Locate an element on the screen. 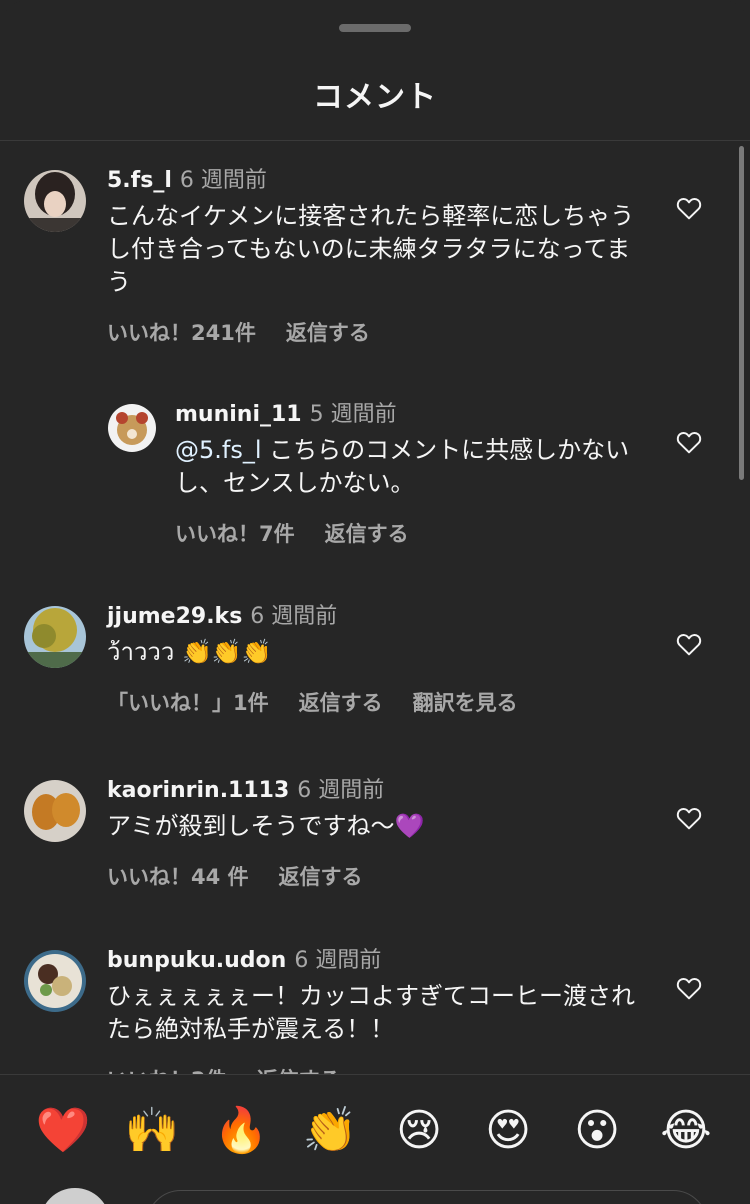 This screenshot has height=1204, width=750. emoji-heart-eyes: 😍 is located at coordinates (508, 1131).